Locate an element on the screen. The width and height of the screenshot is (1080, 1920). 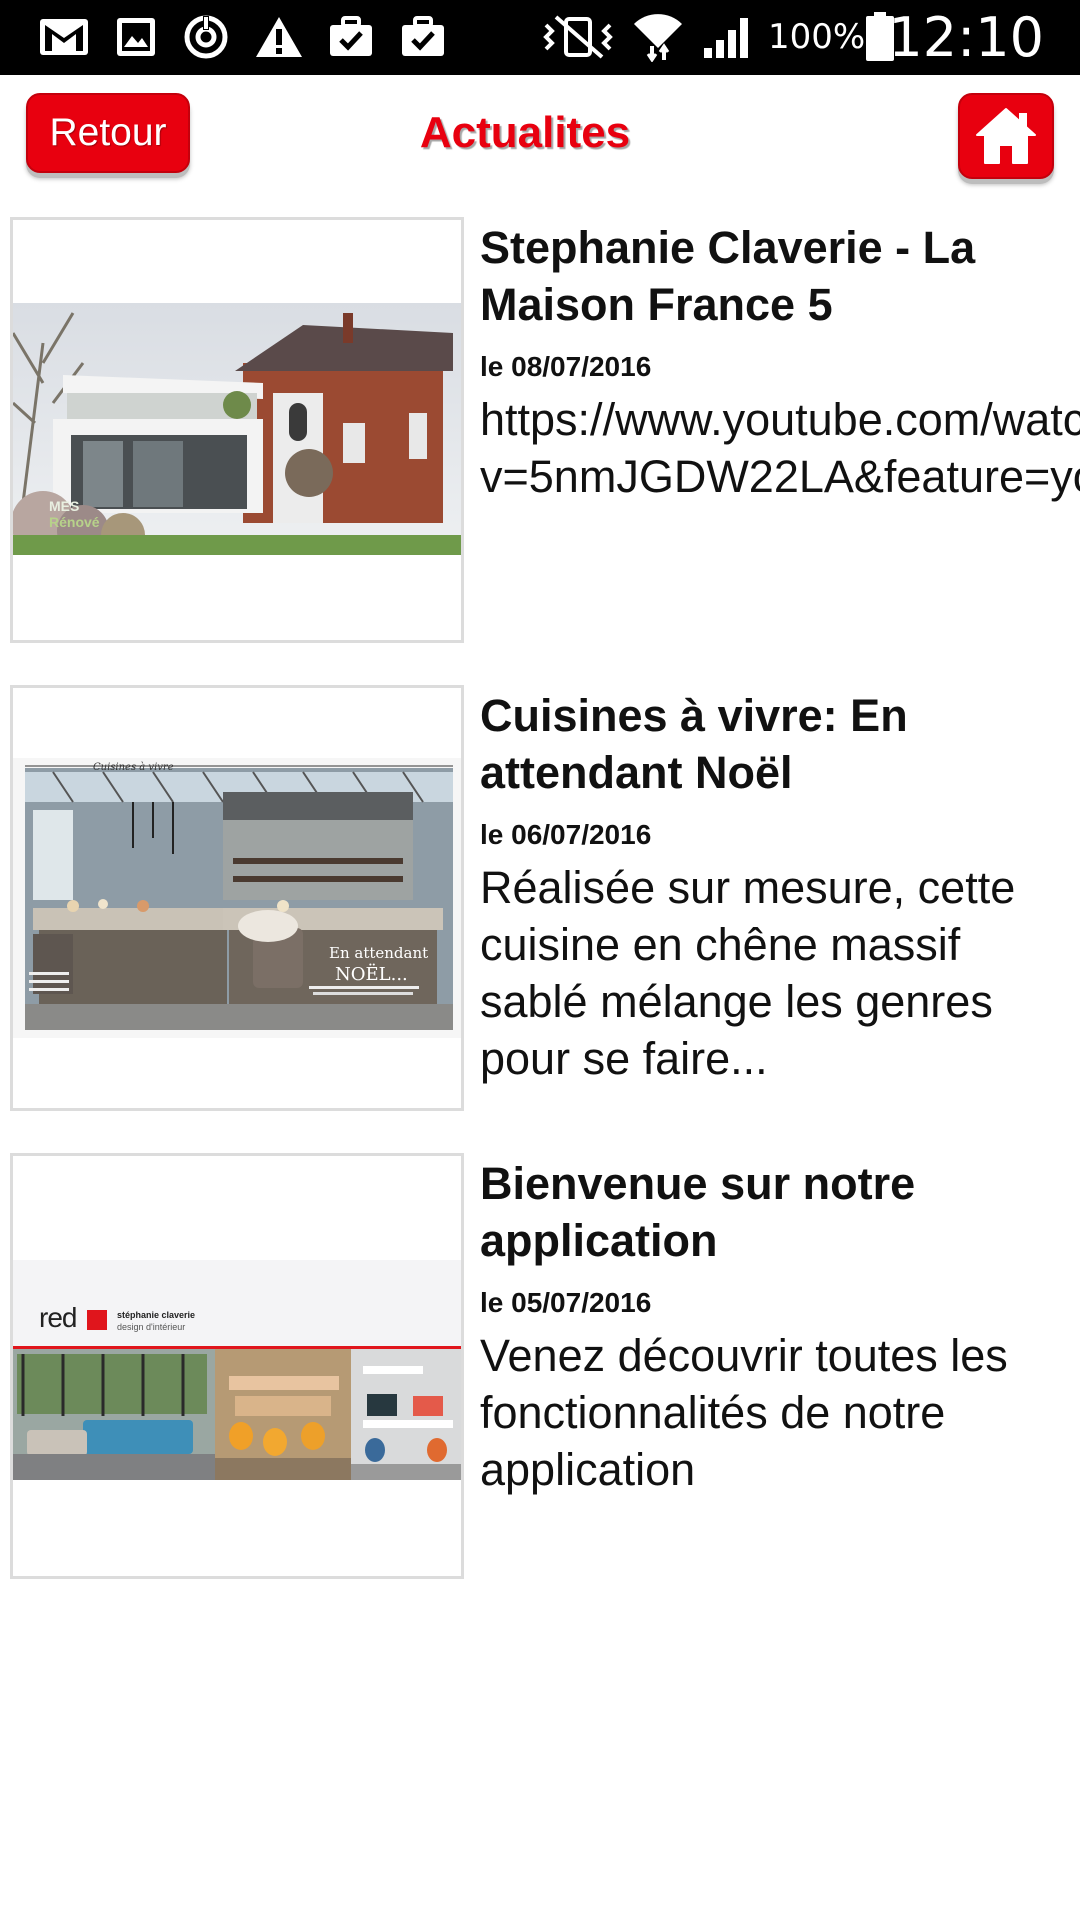
home-button is located at coordinates (1006, 136).